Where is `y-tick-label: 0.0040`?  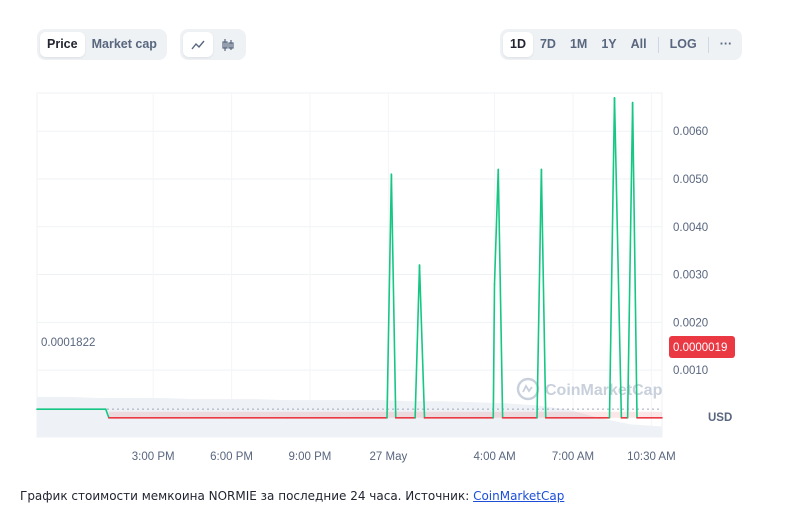 y-tick-label: 0.0040 is located at coordinates (690, 228).